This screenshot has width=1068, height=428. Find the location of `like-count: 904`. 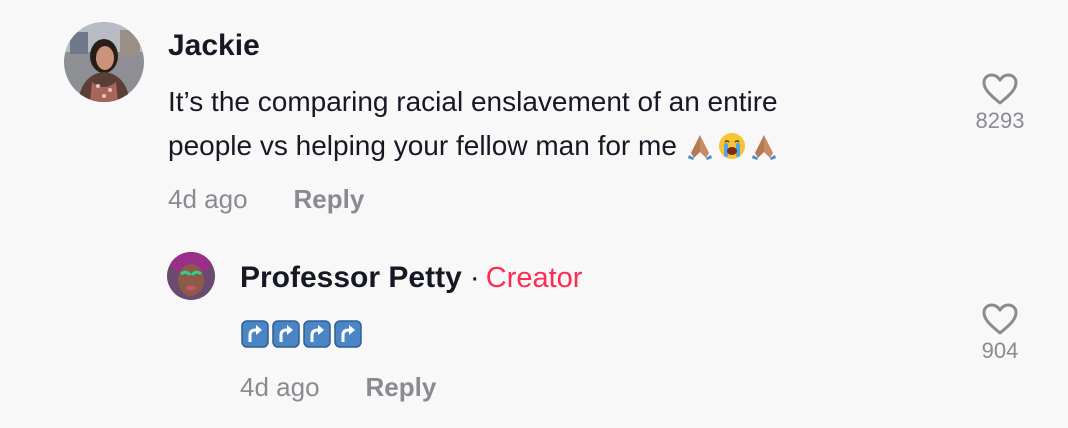

like-count: 904 is located at coordinates (1000, 350).